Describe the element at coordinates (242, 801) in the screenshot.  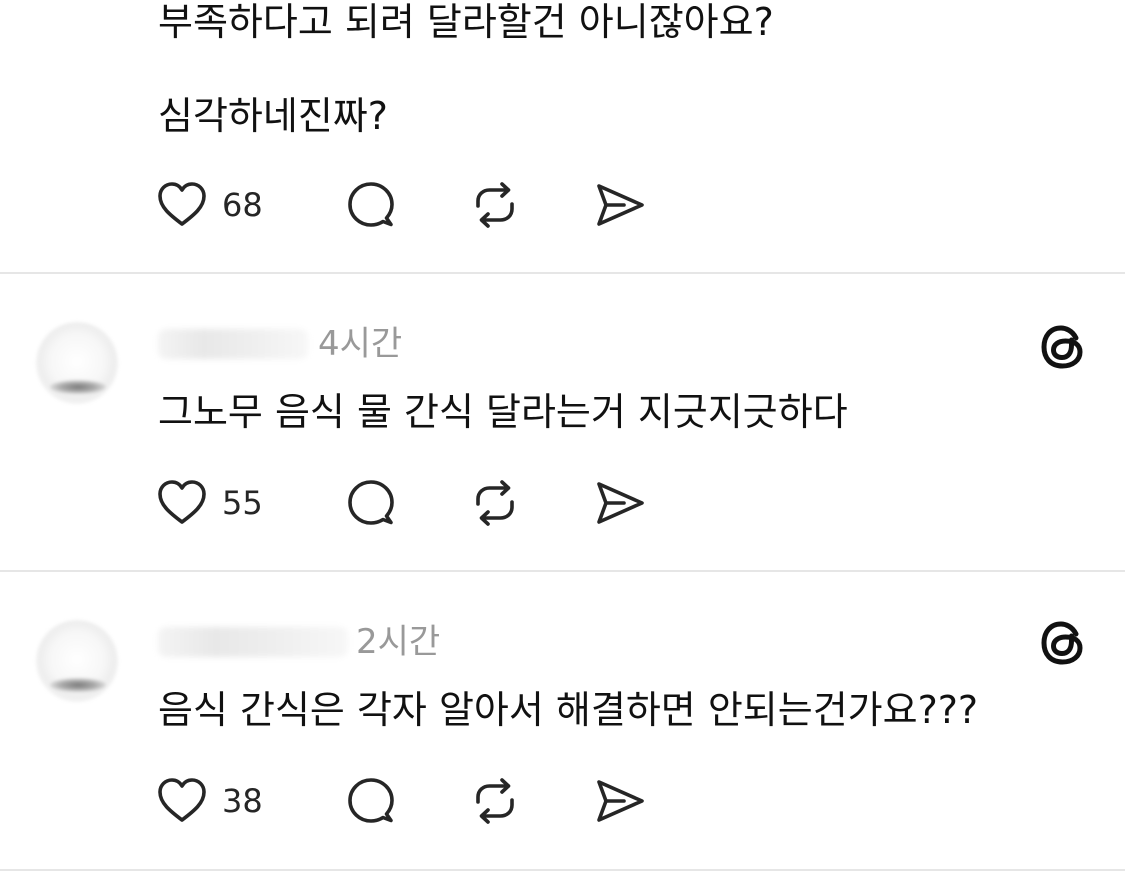
I see `like-count: 38` at that location.